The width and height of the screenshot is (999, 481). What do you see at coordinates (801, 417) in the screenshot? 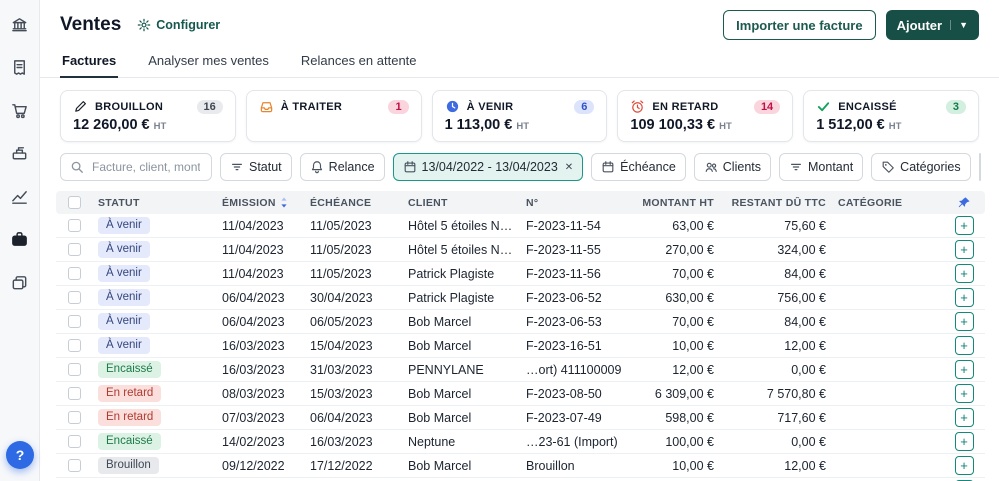
I see `restant-du-ttc: 717,60 €` at bounding box center [801, 417].